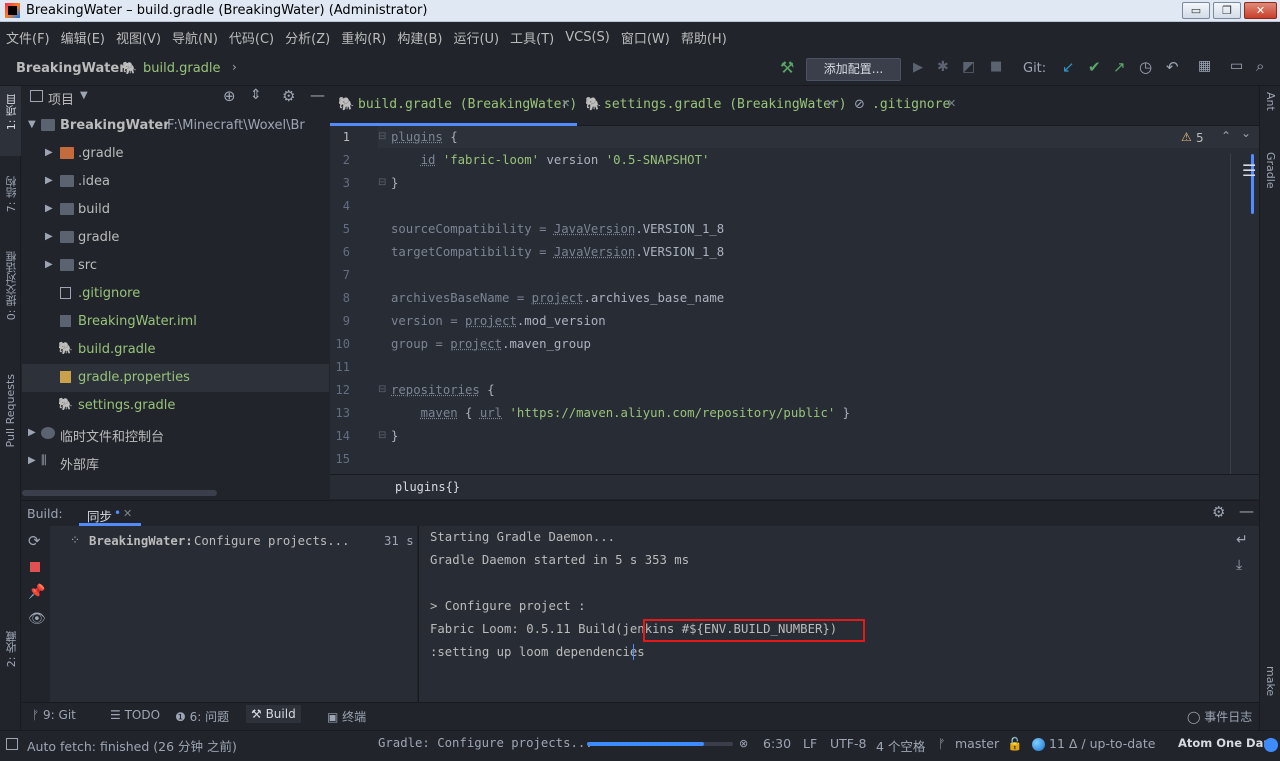 Image resolution: width=1280 pixels, height=761 pixels. I want to click on pin-icon: 📌, so click(36, 592).